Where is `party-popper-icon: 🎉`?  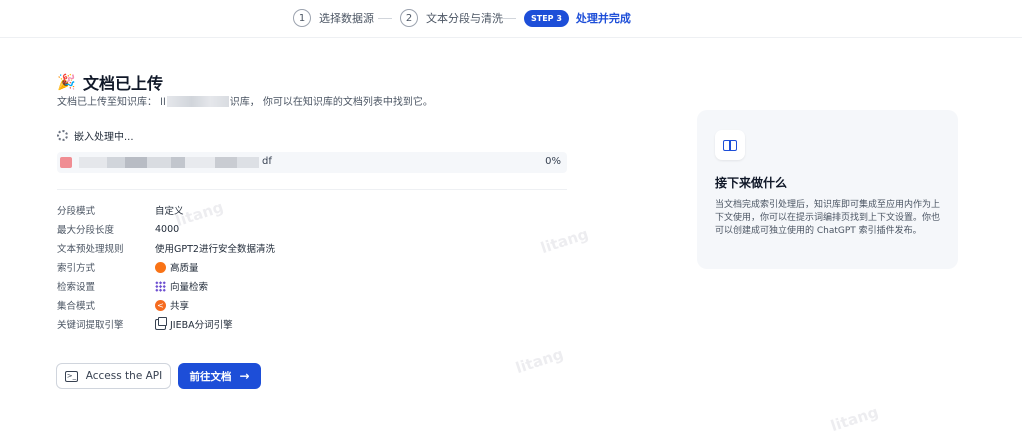
party-popper-icon: 🎉 is located at coordinates (66, 82).